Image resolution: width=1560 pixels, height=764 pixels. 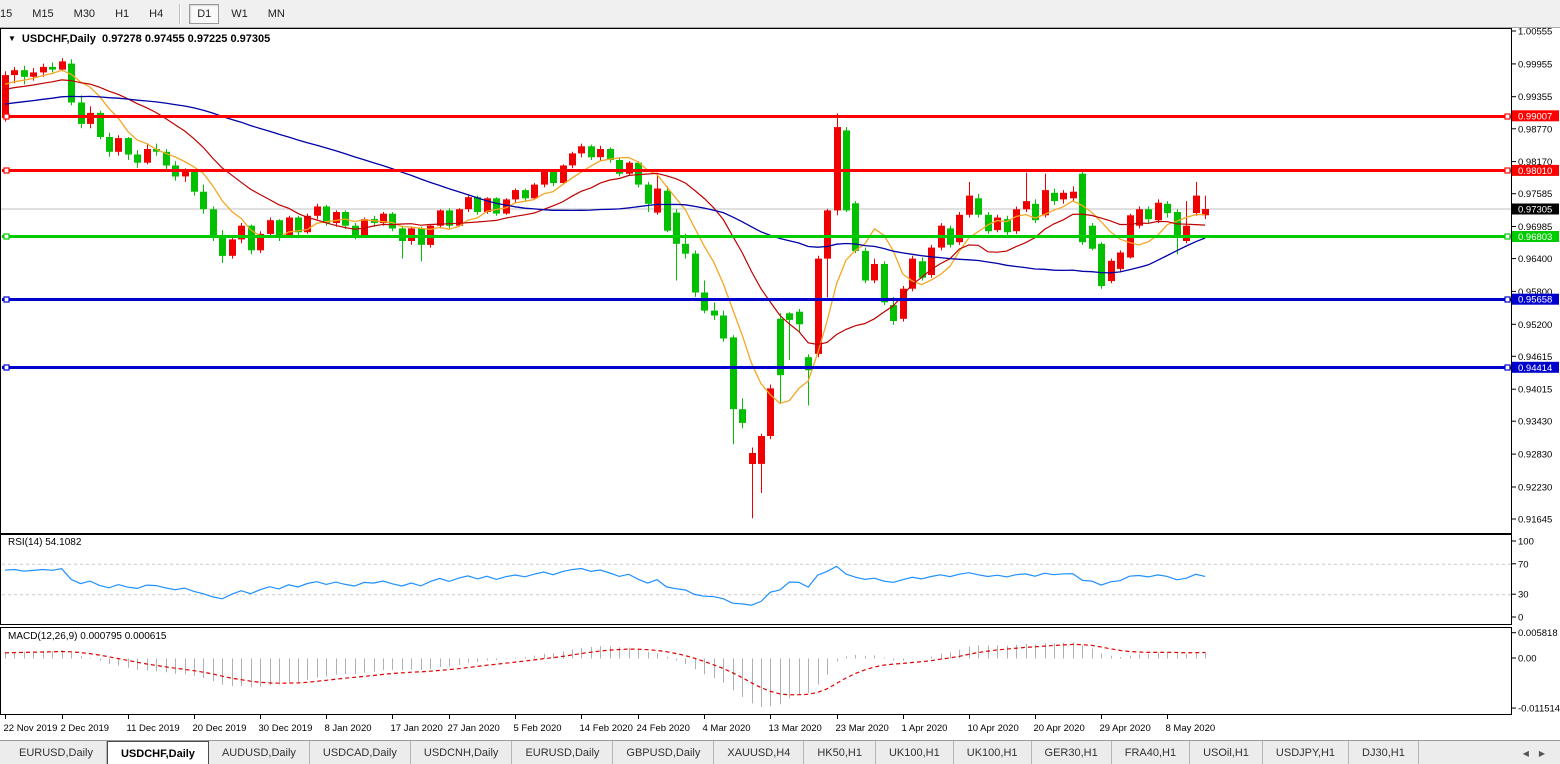 I want to click on symbol-tab-usoil-h1: USOil,H1, so click(x=1226, y=752).